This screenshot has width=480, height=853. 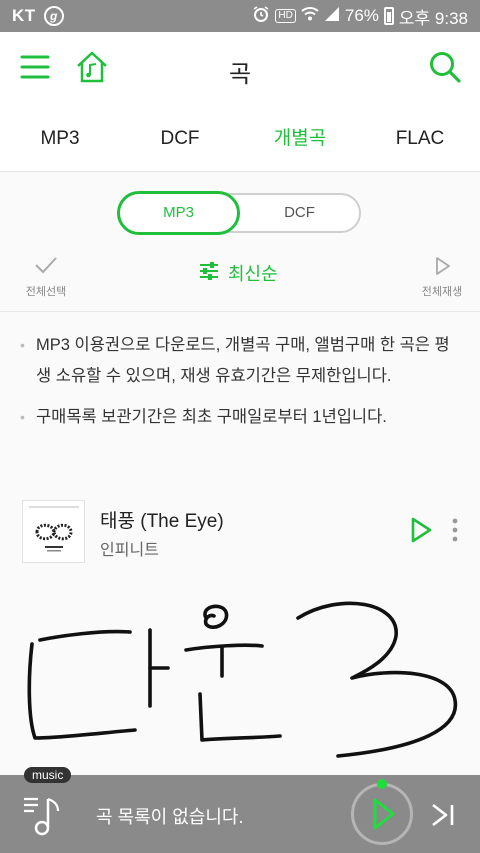 I want to click on play-outline-icon, so click(x=442, y=268).